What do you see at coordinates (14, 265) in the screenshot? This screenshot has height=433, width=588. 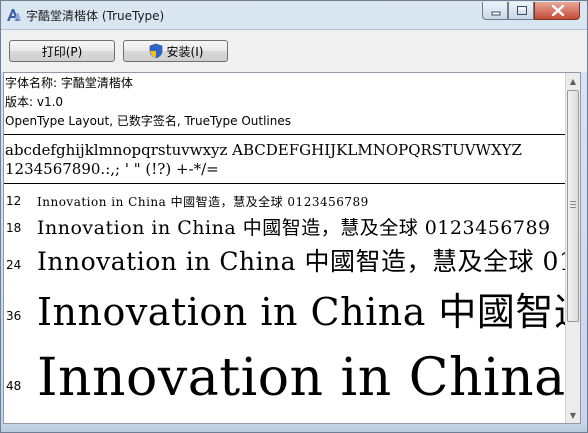 I see `sample-size-label: 24` at bounding box center [14, 265].